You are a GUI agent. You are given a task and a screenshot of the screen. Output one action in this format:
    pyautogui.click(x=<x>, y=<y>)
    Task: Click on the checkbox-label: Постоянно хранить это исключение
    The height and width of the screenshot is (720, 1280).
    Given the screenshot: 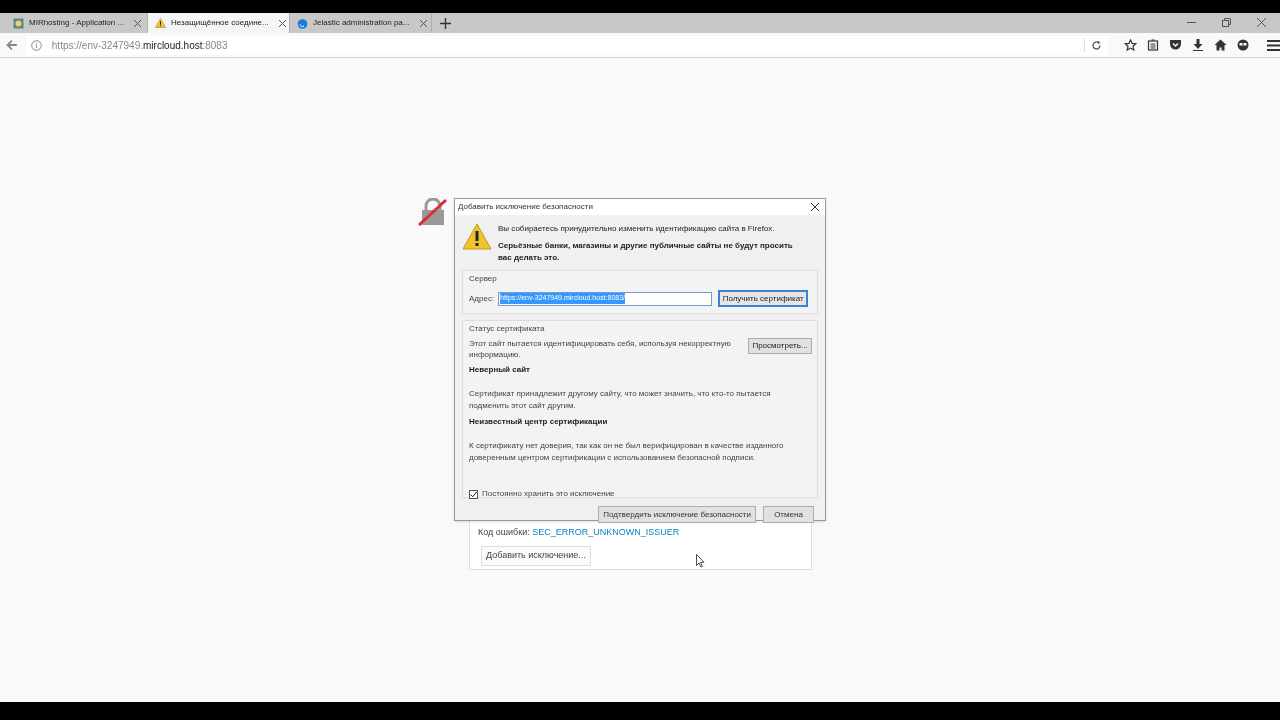 What is the action you would take?
    pyautogui.click(x=548, y=494)
    